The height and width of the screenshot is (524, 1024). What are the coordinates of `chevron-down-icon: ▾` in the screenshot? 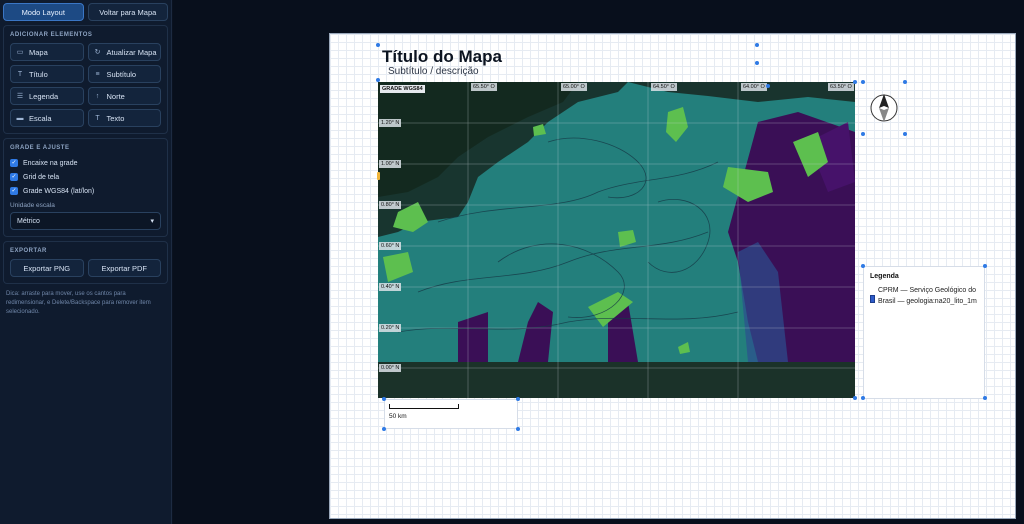 It's located at (152, 221).